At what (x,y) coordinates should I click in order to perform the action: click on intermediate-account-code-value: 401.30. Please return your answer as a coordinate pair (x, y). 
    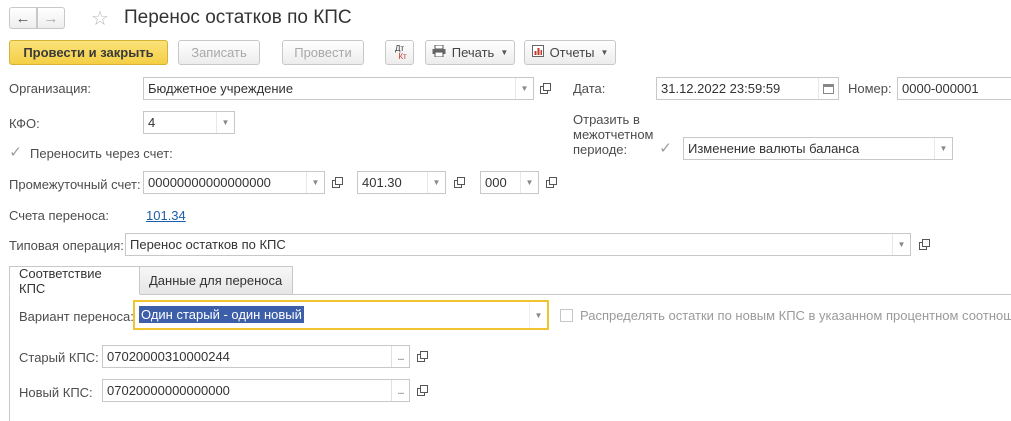
    Looking at the image, I should click on (382, 182).